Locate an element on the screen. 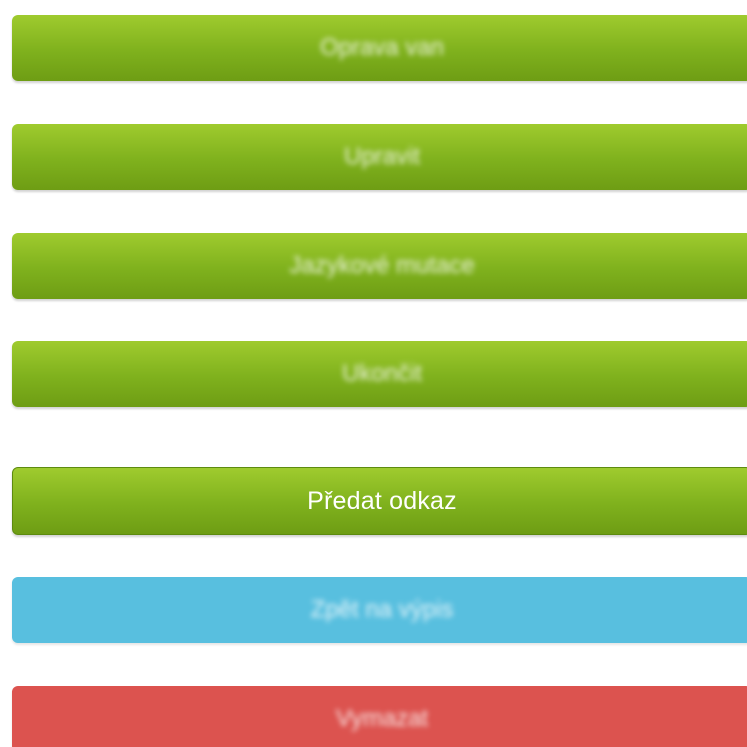  button-label: Jazykové mutace is located at coordinates (382, 265).